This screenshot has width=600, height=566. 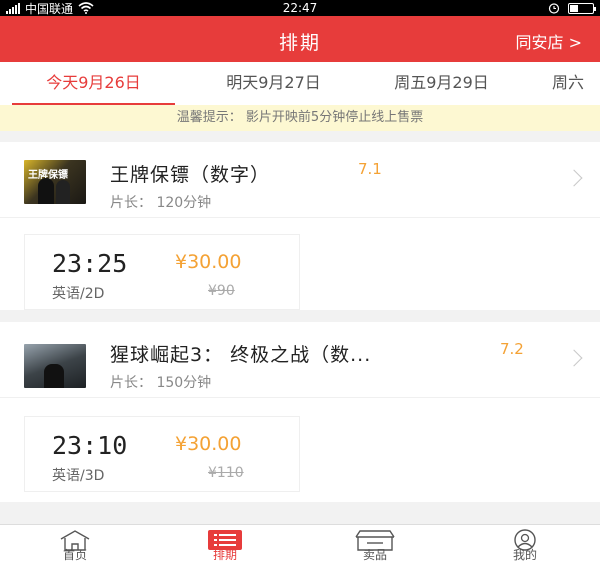 What do you see at coordinates (524, 555) in the screenshot?
I see `nav-profile-label: 我的` at bounding box center [524, 555].